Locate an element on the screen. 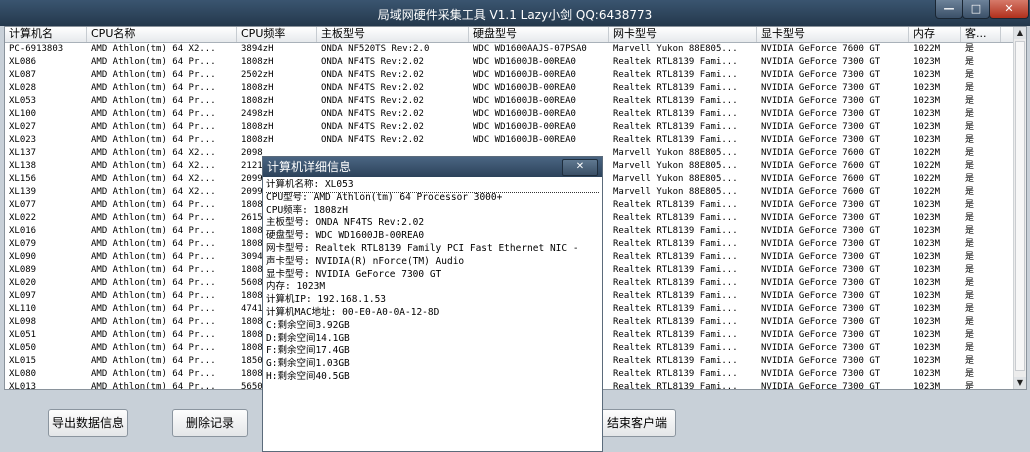 Image resolution: width=1030 pixels, height=452 pixels. vertical-scrollbar: ▲ ▼ is located at coordinates (1019, 208).